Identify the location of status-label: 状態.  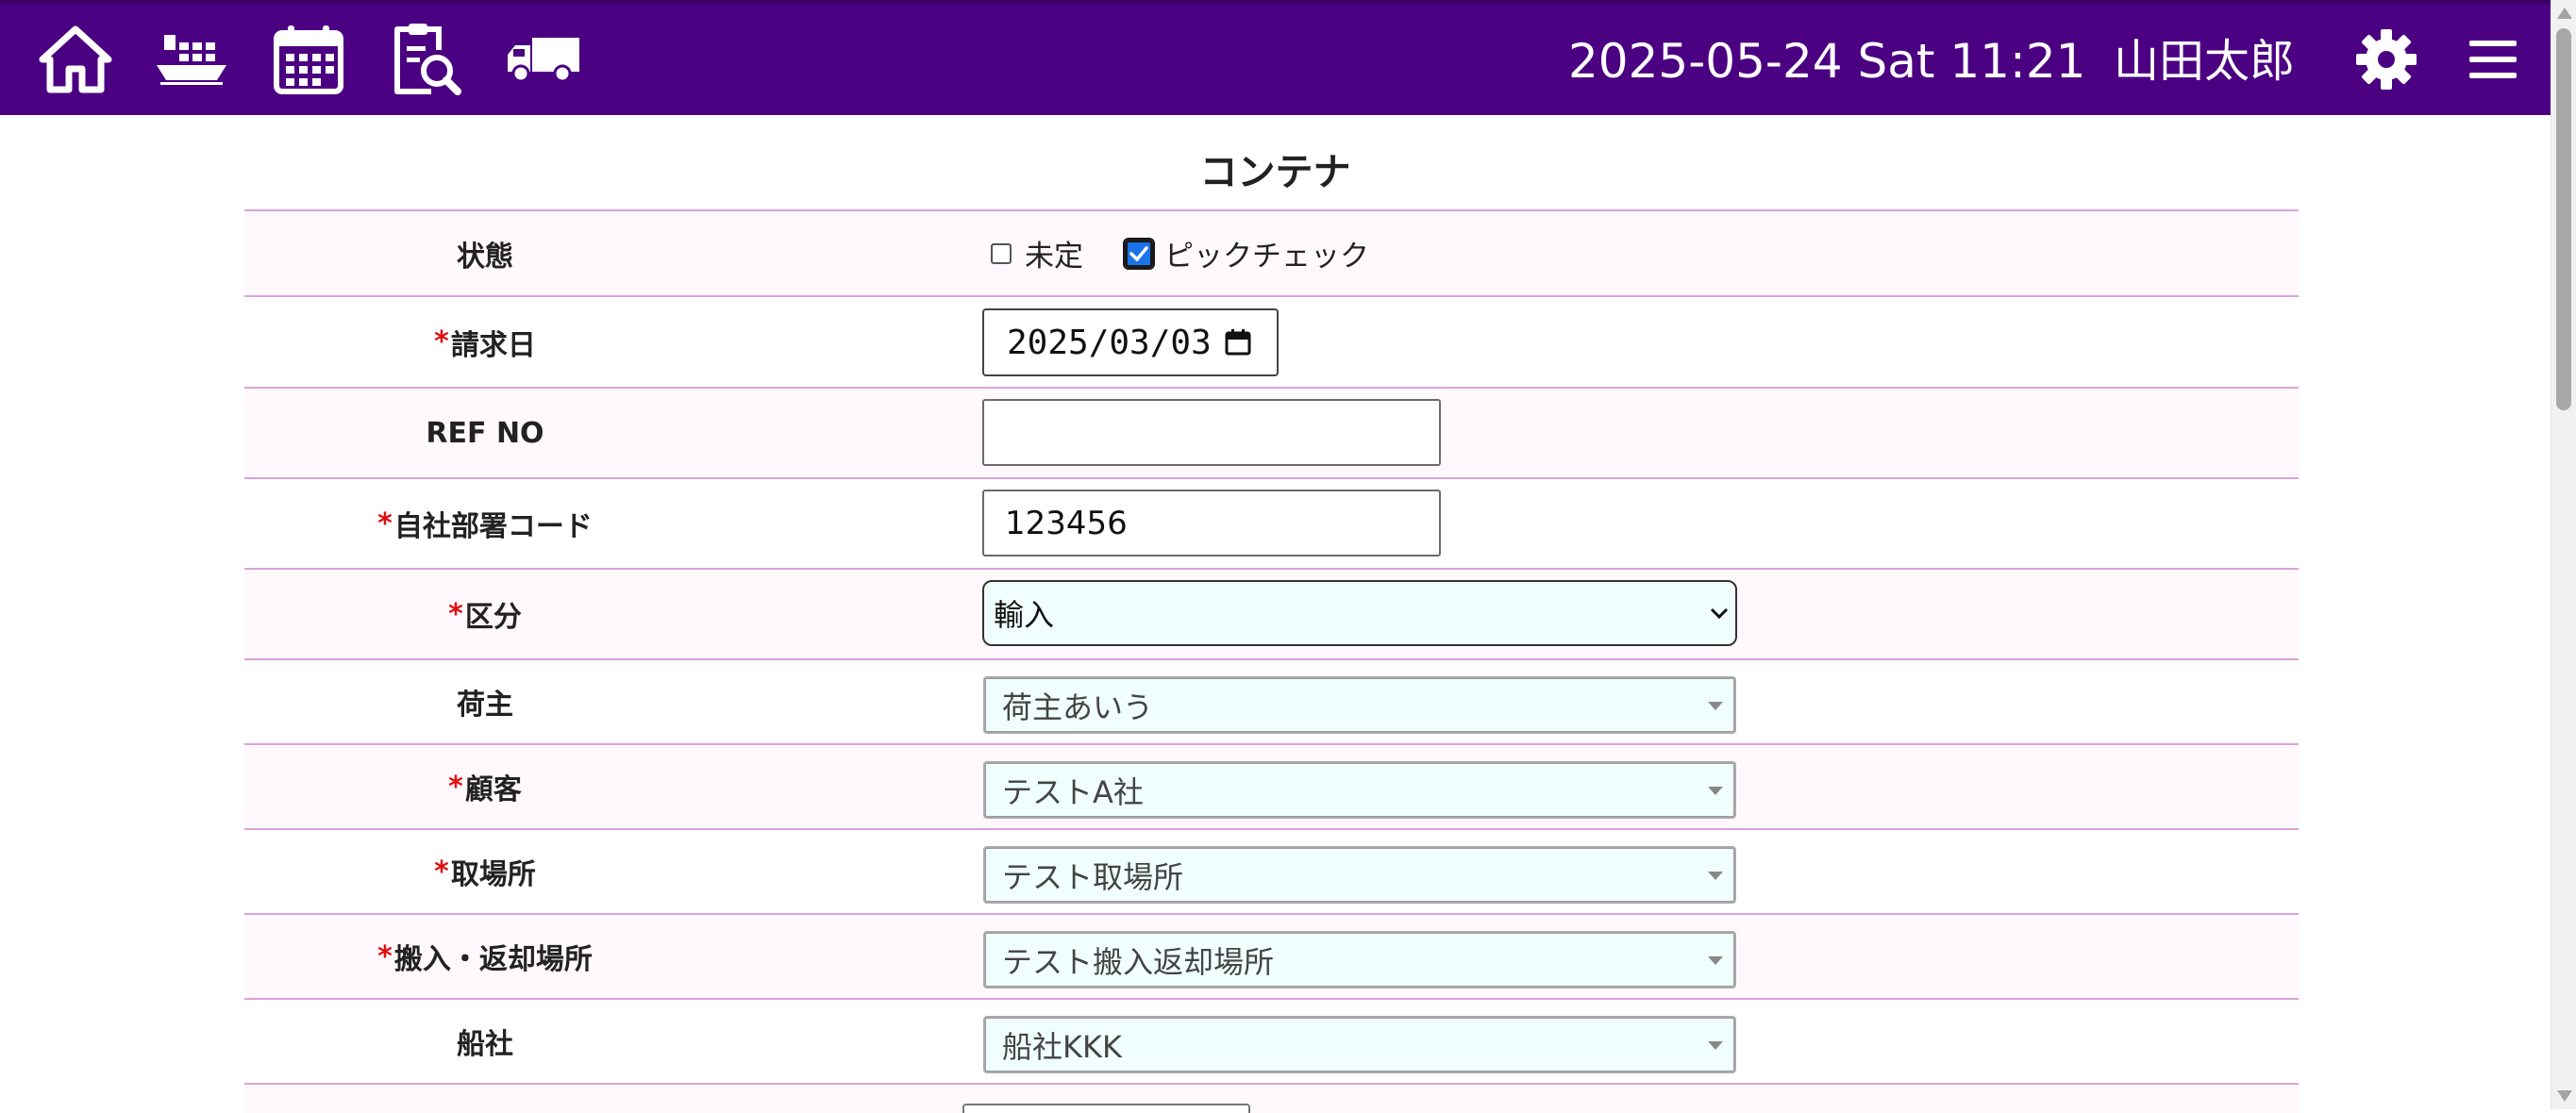
(485, 257).